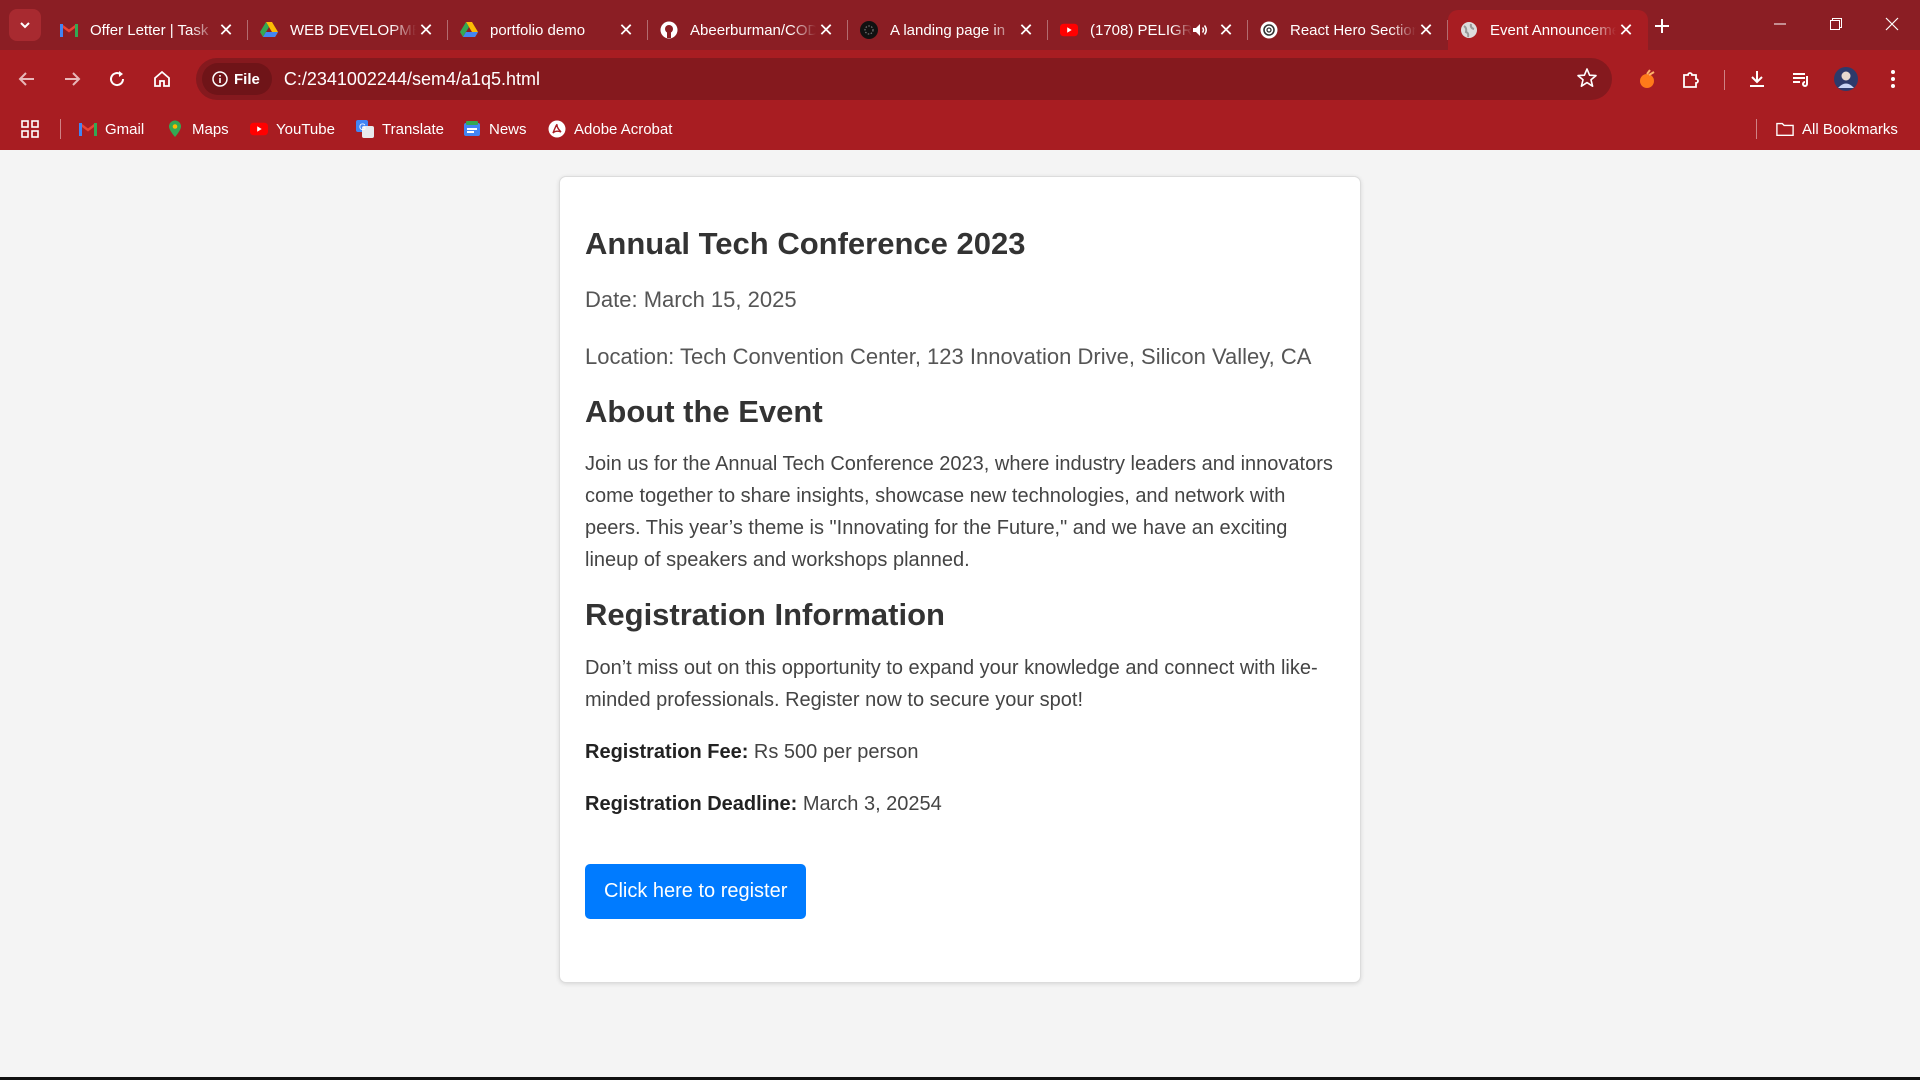 This screenshot has width=1920, height=1080. I want to click on browser-toolbar: File C:/2341002244/sem4/a1q5.html, so click(960, 79).